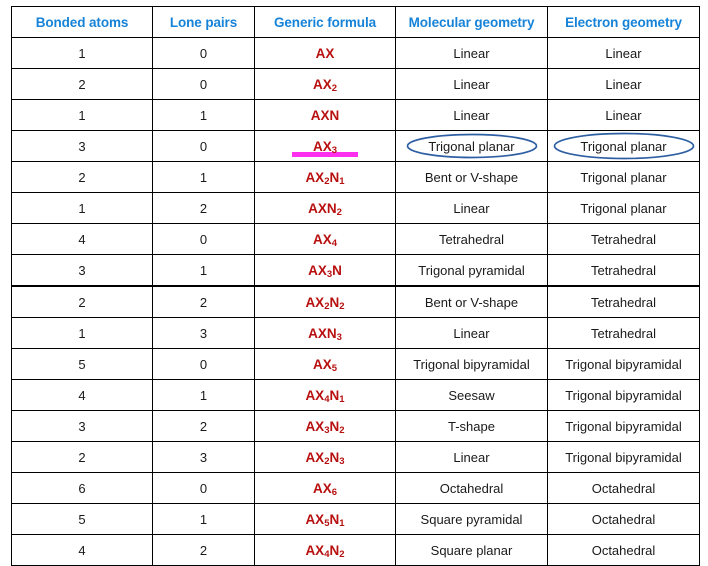 The image size is (708, 566). I want to click on cell-generic-formula: AX5N1, so click(325, 519).